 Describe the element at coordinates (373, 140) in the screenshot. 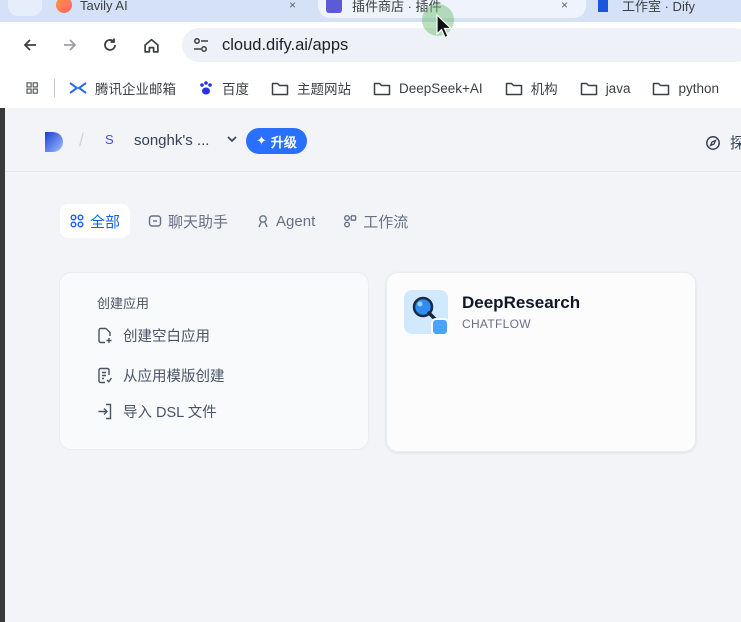

I see `app-header: / S songhk's ... ✦ 升级 探` at that location.